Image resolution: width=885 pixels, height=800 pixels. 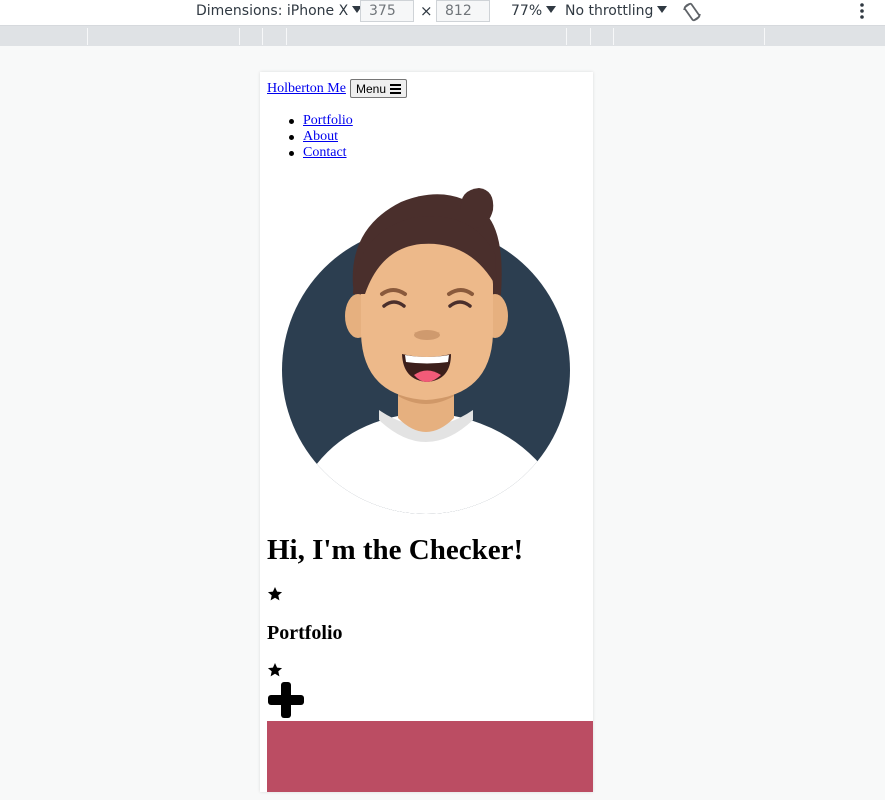 What do you see at coordinates (328, 121) in the screenshot?
I see `nav-link-portfolio: Portfolio` at bounding box center [328, 121].